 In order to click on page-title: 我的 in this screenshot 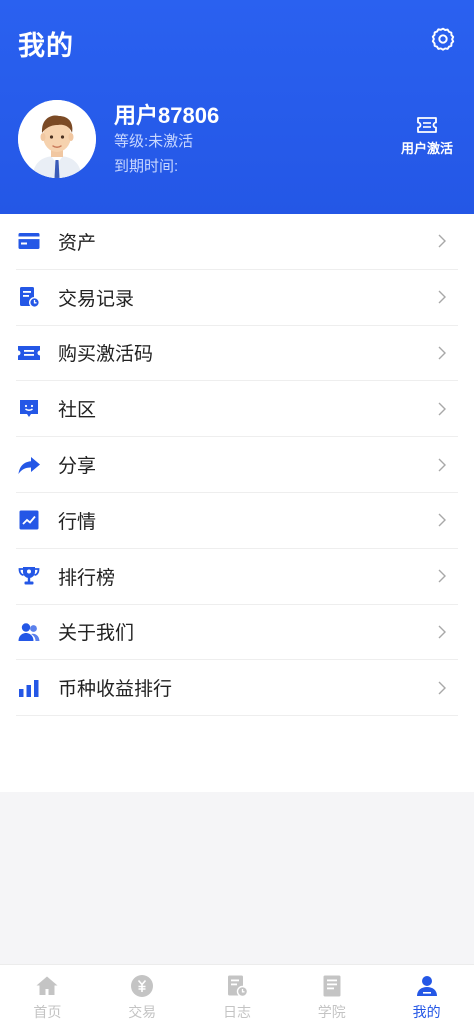, I will do `click(46, 46)`.